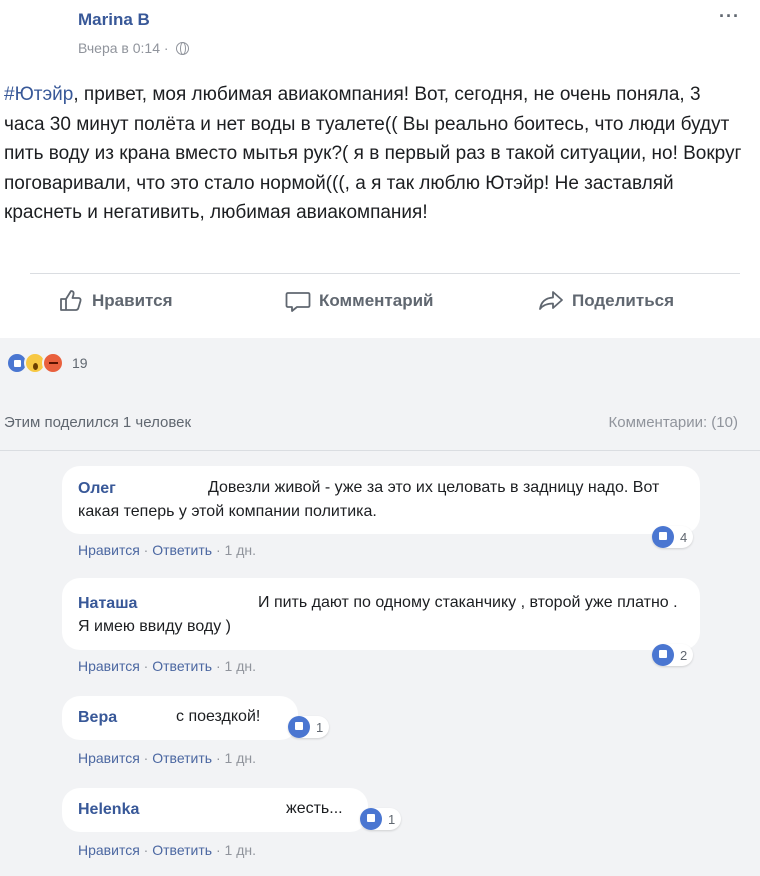  Describe the element at coordinates (114, 20) in the screenshot. I see `post-author: Marina B` at that location.